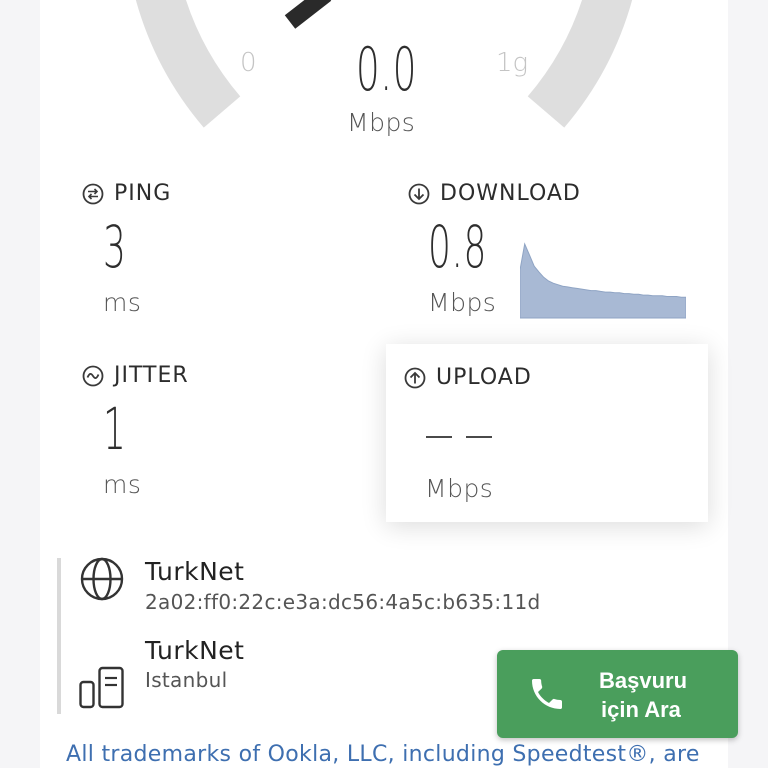 This screenshot has height=768, width=768. What do you see at coordinates (547, 694) in the screenshot?
I see `phone-icon` at bounding box center [547, 694].